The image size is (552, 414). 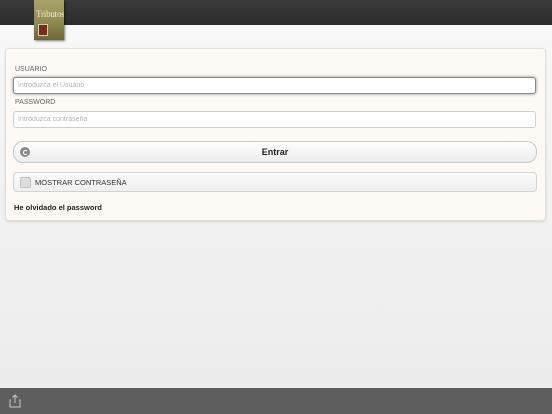 I want to click on forgot-password-link: He olvidado el password, so click(x=58, y=207).